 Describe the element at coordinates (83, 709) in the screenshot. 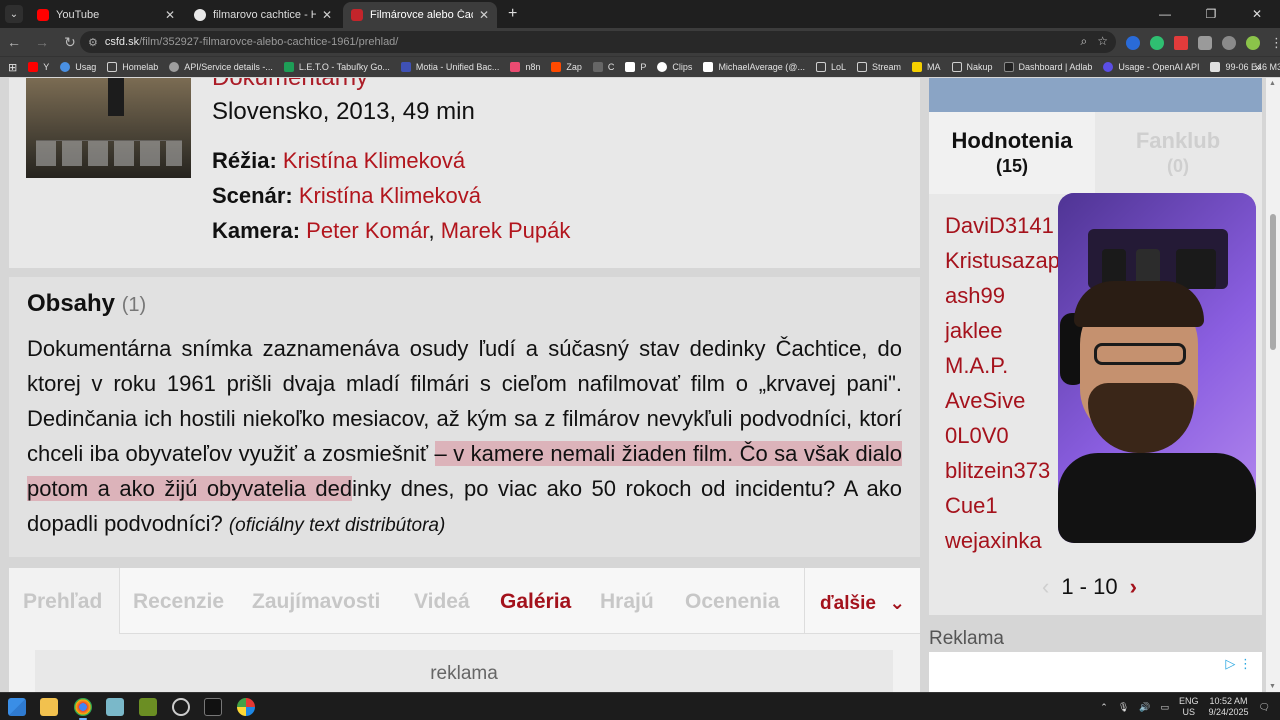

I see `chrome-icon` at that location.